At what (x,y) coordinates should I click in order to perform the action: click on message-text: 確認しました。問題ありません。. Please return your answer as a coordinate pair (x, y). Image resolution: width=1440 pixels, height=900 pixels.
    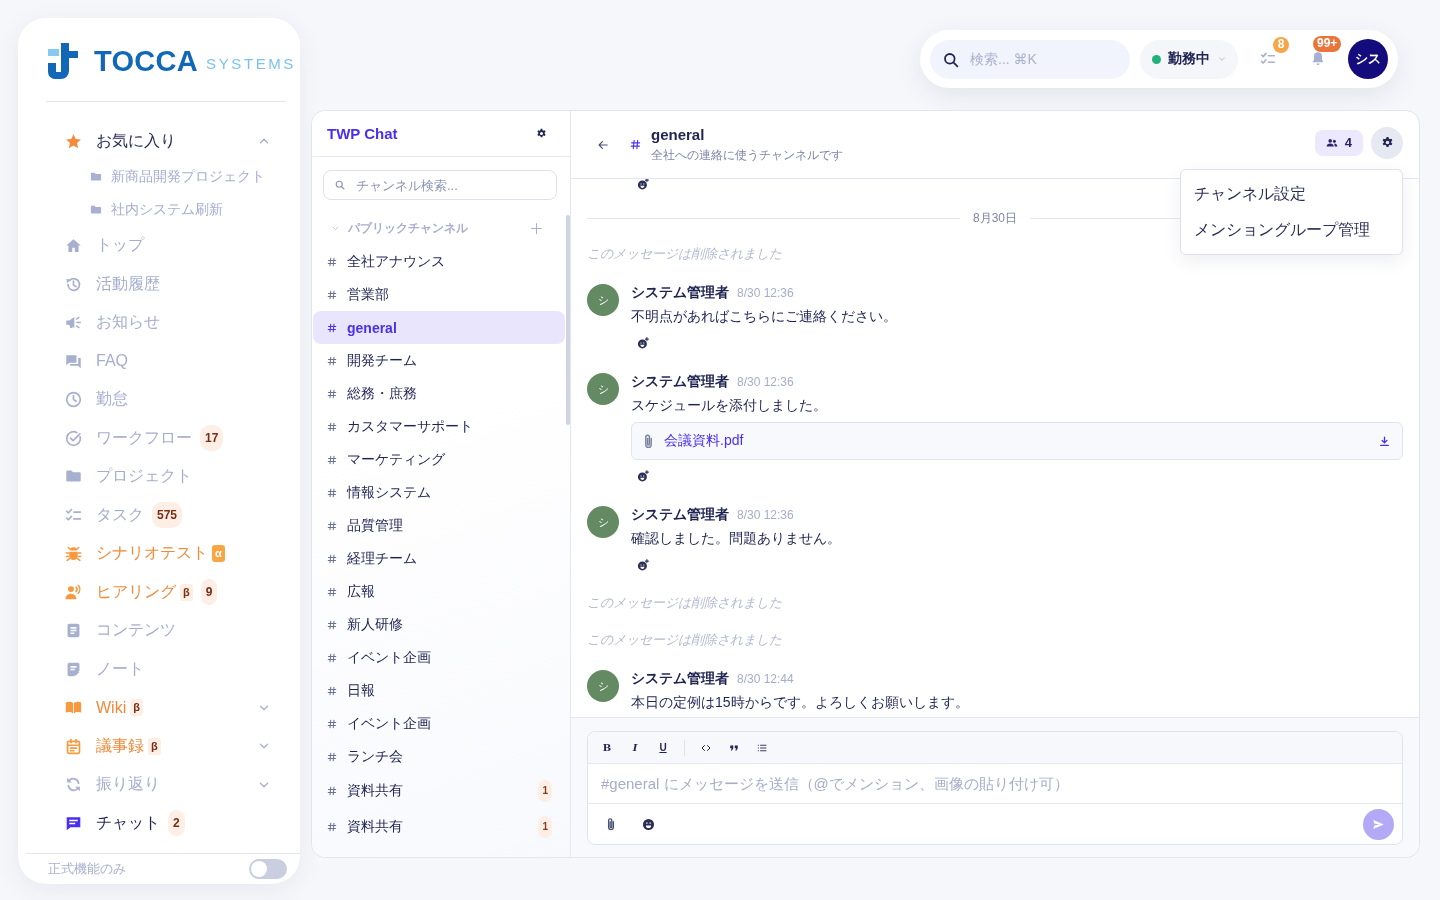
    Looking at the image, I should click on (736, 538).